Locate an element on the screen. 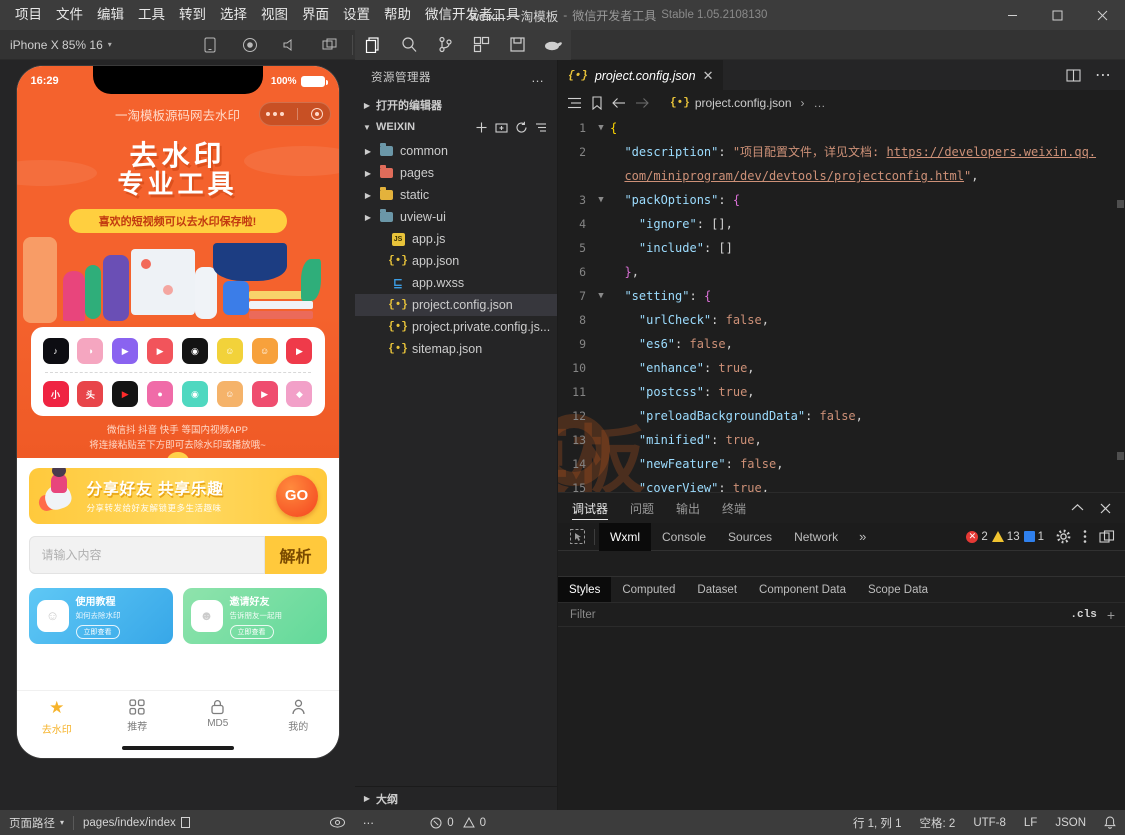 The width and height of the screenshot is (1125, 835). preview-eye-icon is located at coordinates (337, 822).